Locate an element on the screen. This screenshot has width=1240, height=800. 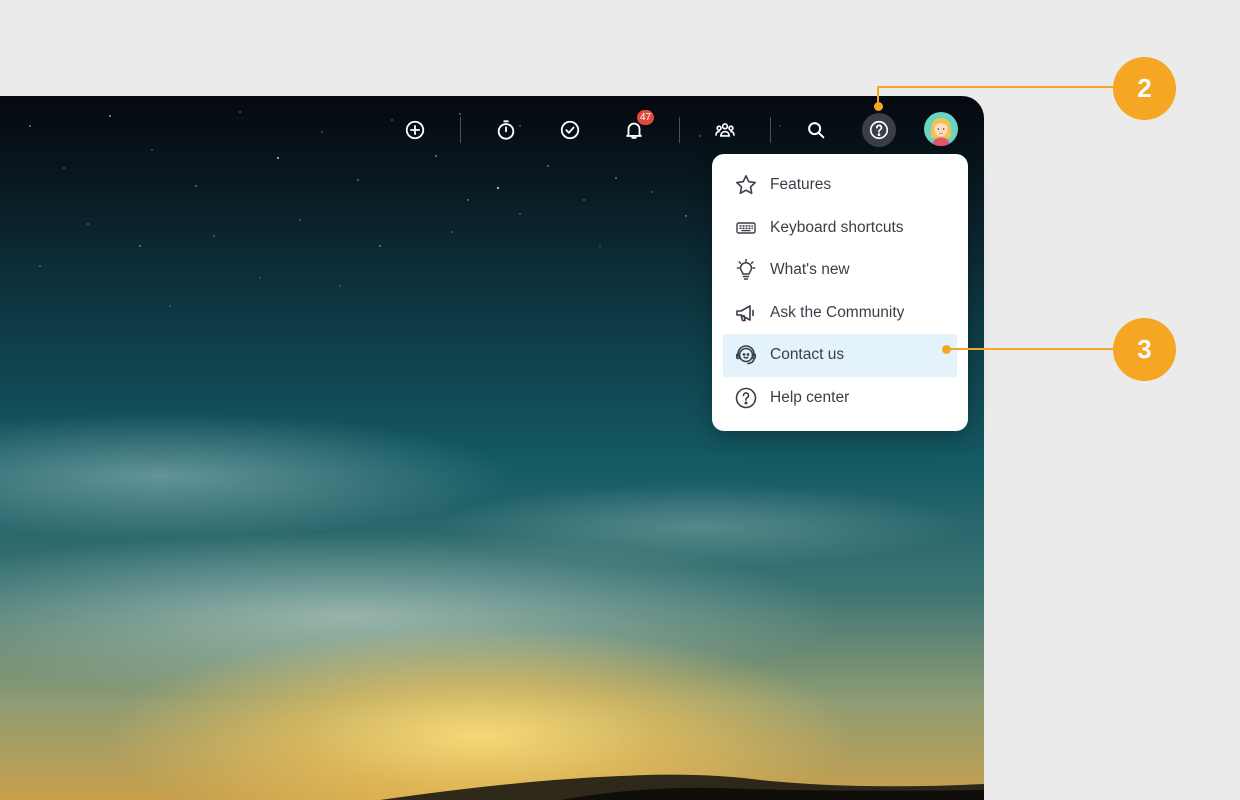
menu-item-label: Help center is located at coordinates (810, 397).